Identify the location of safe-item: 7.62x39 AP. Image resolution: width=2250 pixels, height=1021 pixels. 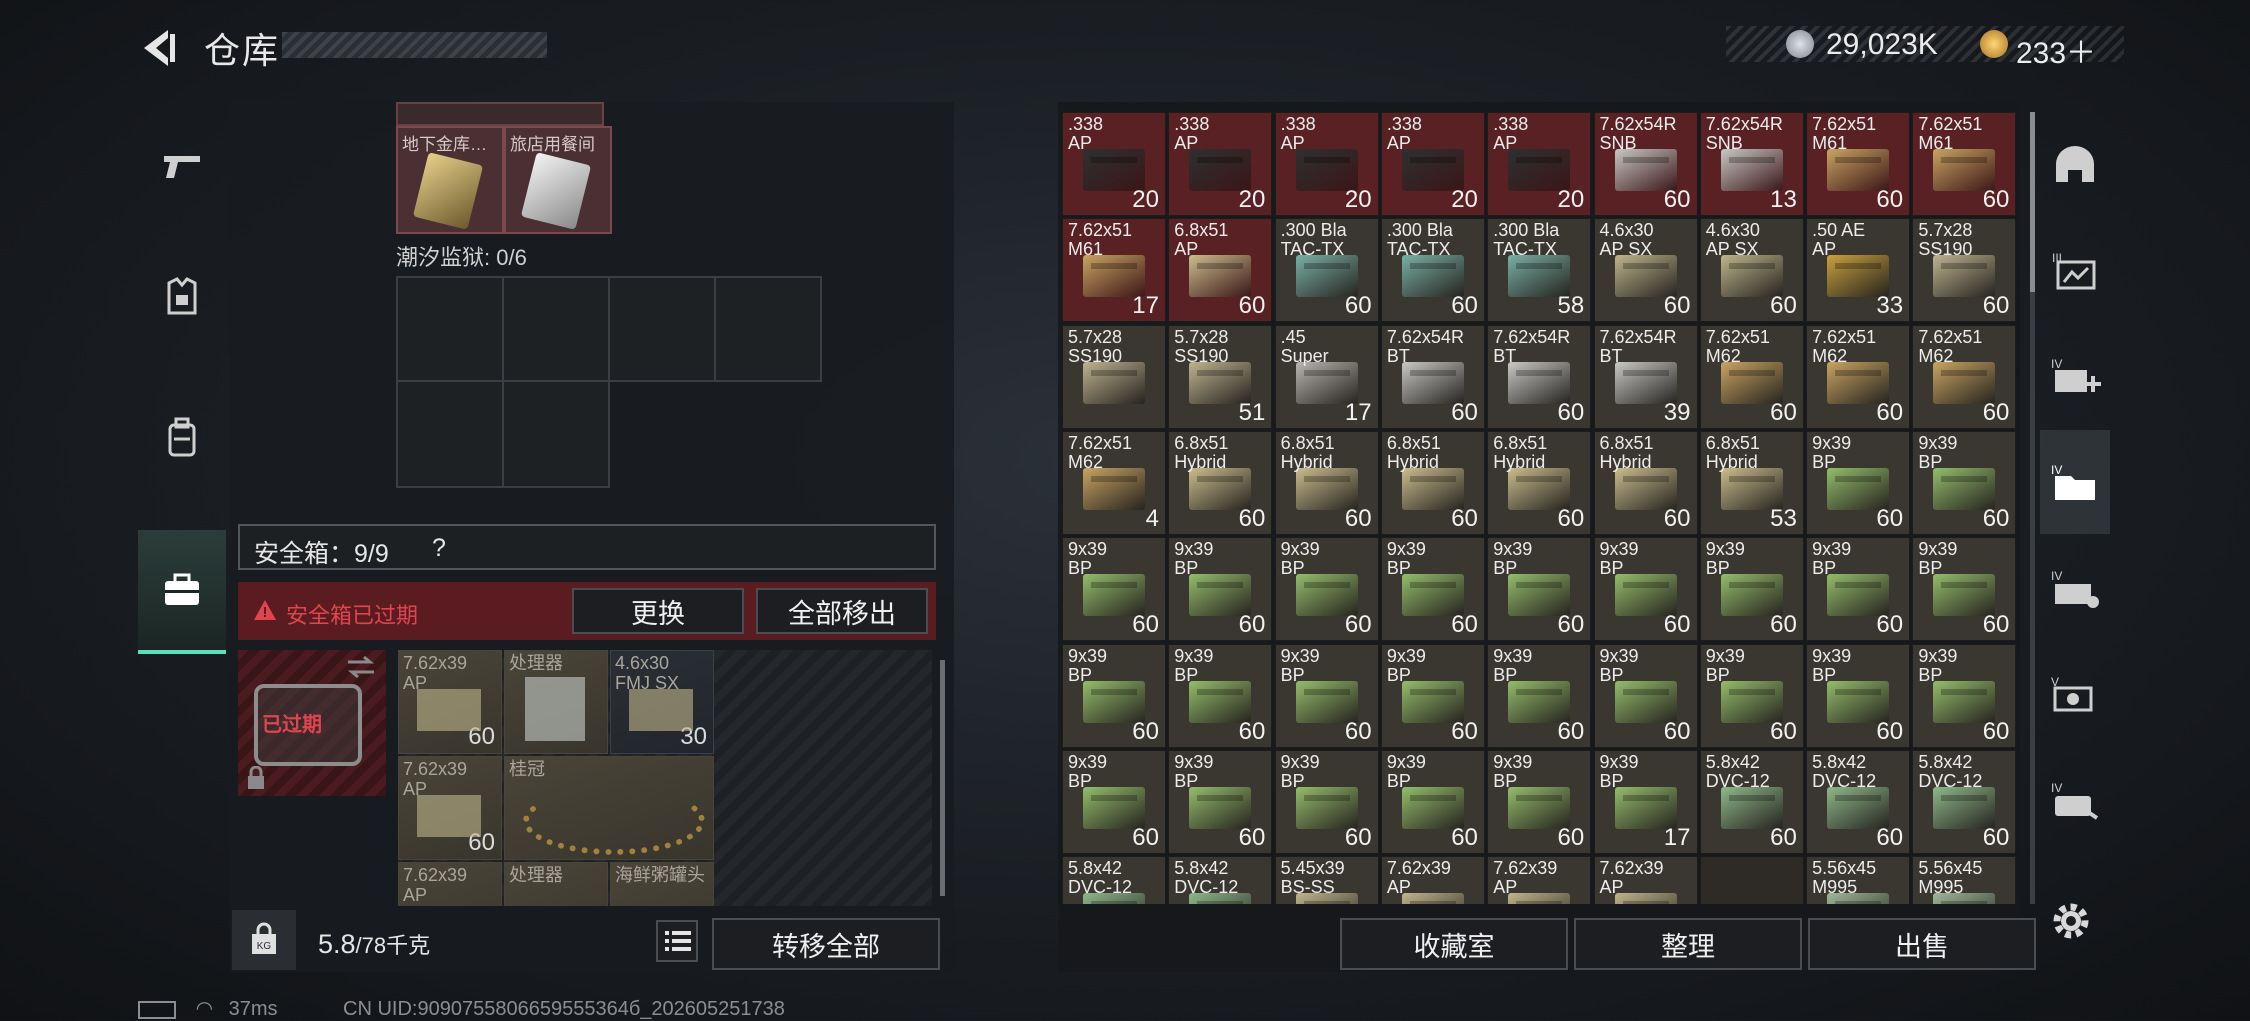
(450, 884).